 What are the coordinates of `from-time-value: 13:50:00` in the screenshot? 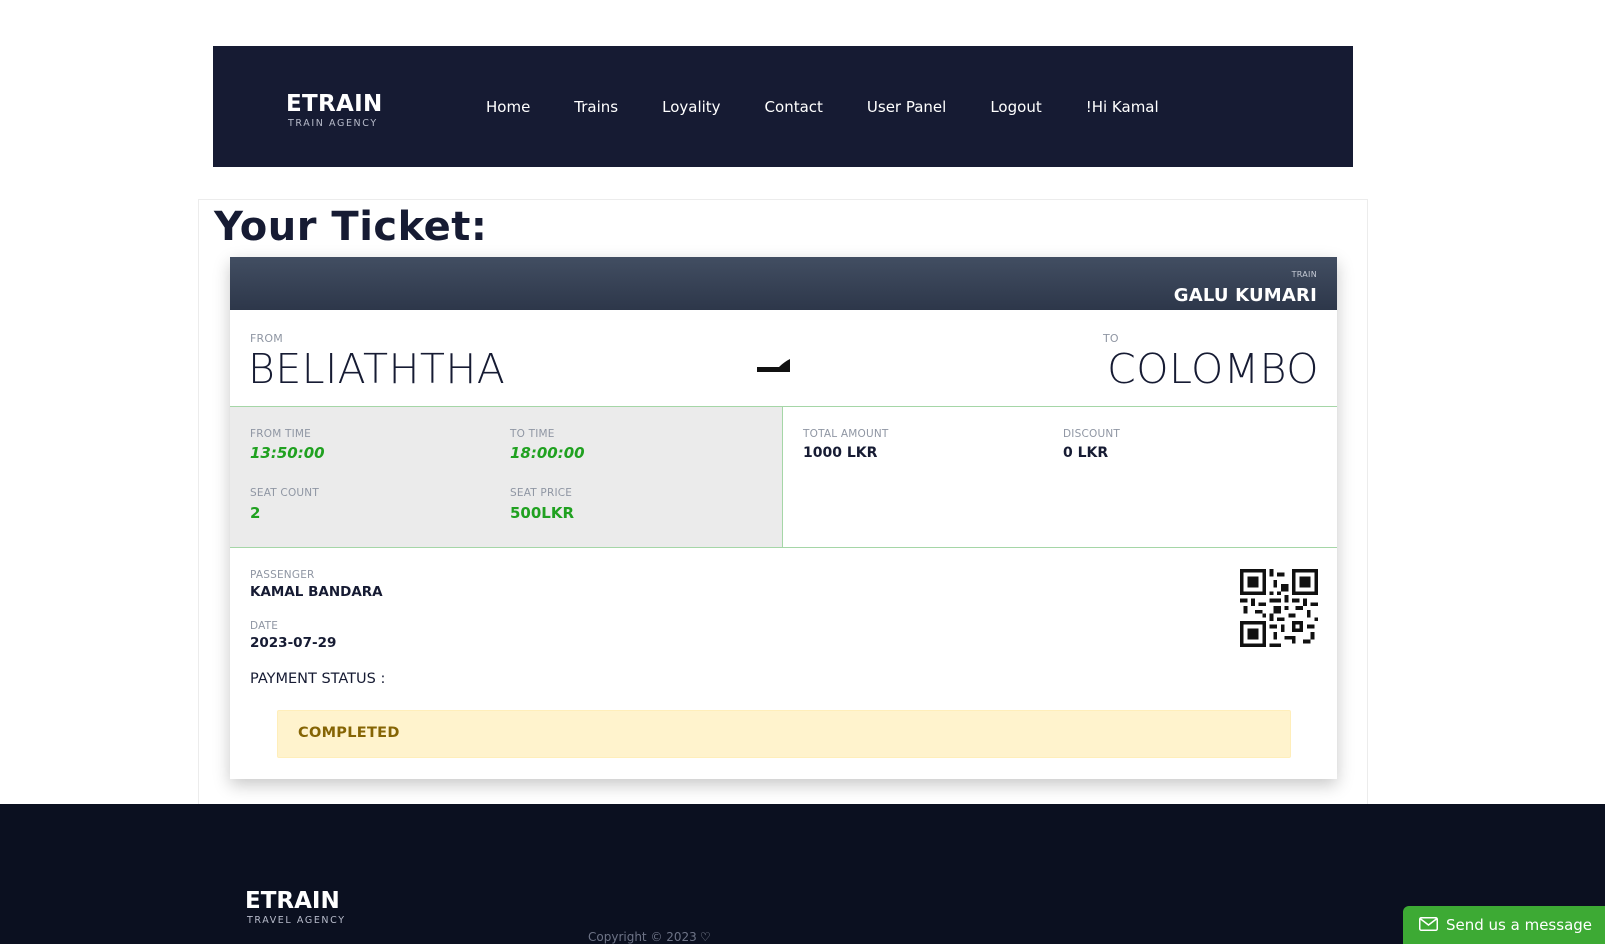 It's located at (287, 453).